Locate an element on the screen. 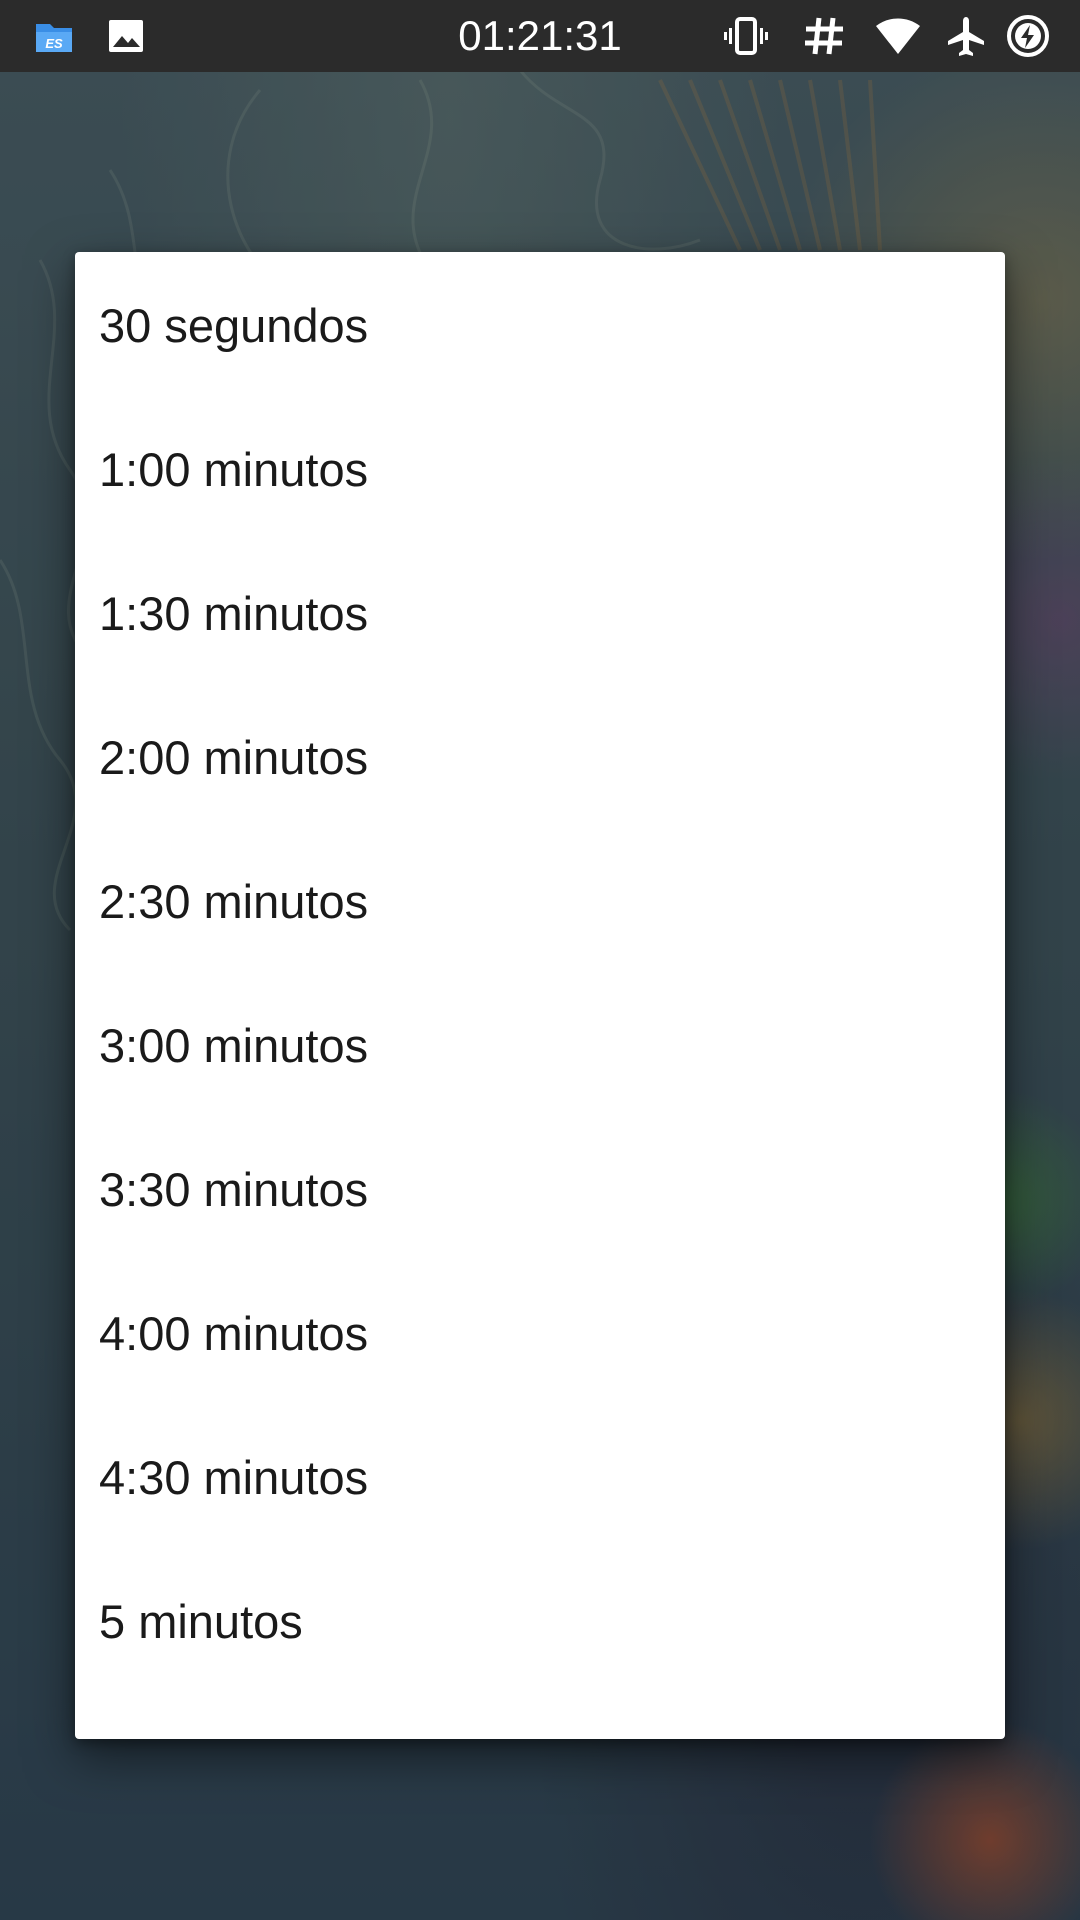  wifi-icon is located at coordinates (898, 36).